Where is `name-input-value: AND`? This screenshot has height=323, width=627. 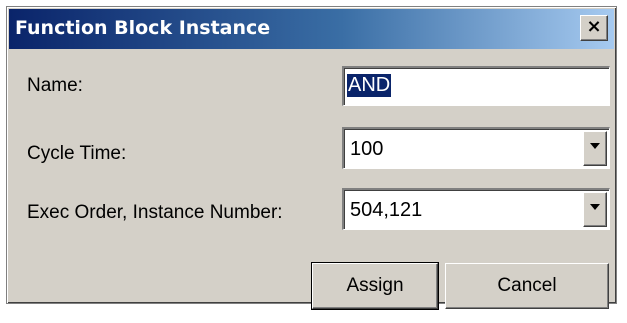
name-input-value: AND is located at coordinates (369, 85).